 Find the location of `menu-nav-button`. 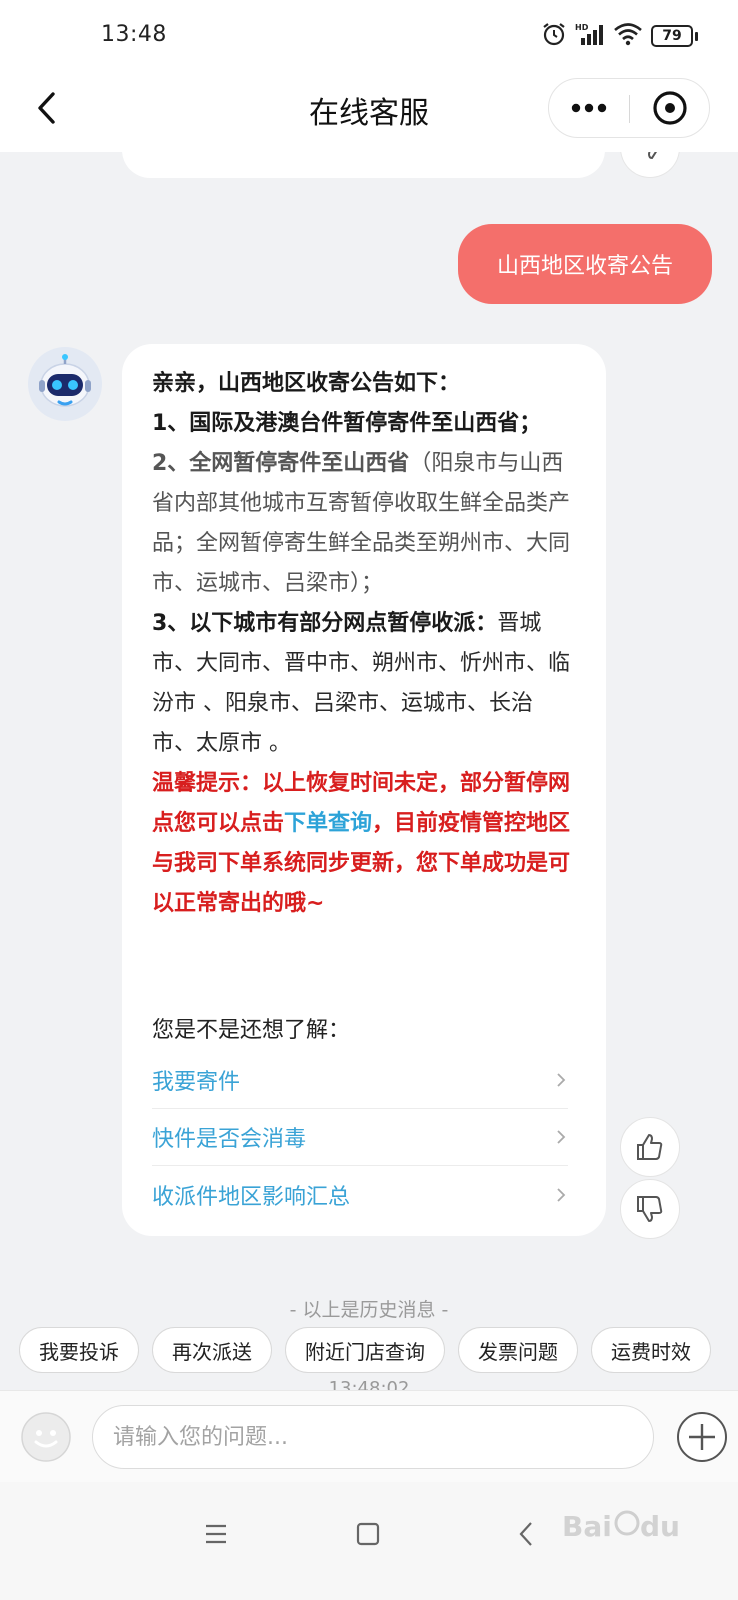

menu-nav-button is located at coordinates (216, 1534).